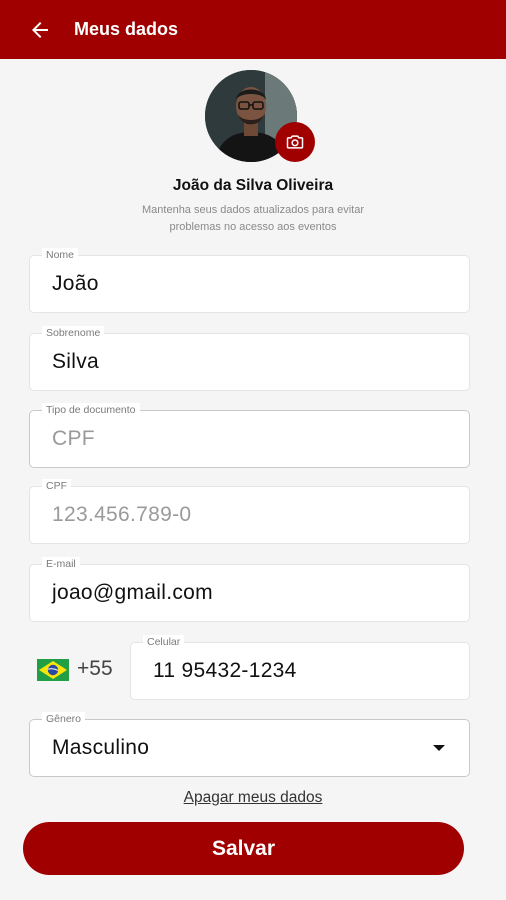 The height and width of the screenshot is (900, 506). Describe the element at coordinates (73, 438) in the screenshot. I see `document-type-value: CPF` at that location.